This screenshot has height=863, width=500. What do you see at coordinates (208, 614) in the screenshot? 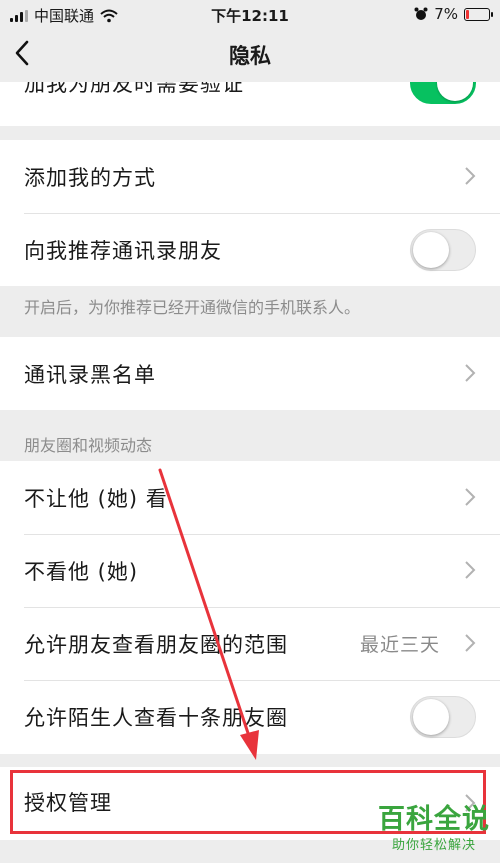
I see `annotation-arrow-icon` at bounding box center [208, 614].